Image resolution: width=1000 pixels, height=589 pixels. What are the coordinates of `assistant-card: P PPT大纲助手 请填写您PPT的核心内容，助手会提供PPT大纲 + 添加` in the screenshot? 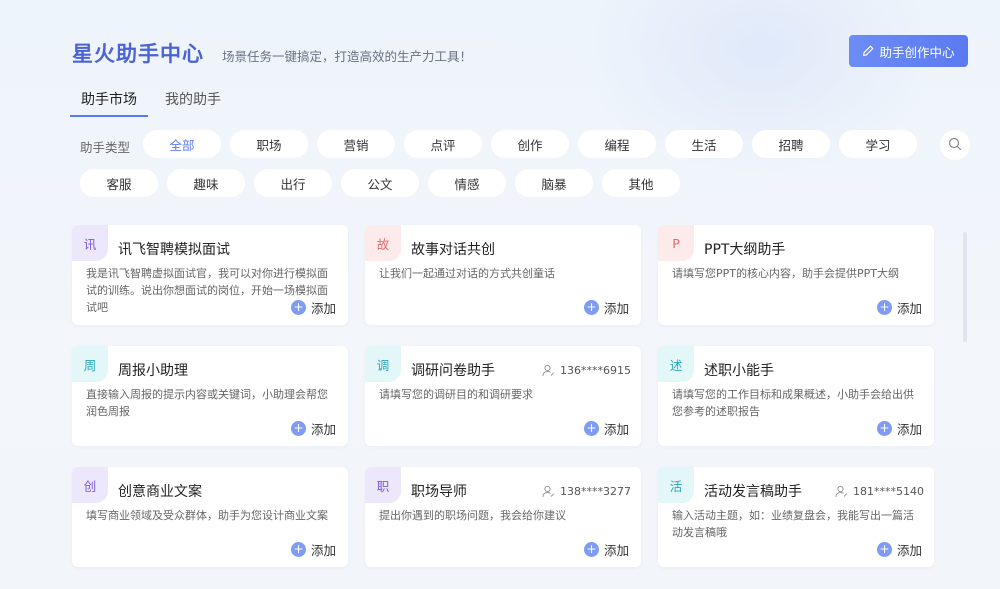 It's located at (796, 275).